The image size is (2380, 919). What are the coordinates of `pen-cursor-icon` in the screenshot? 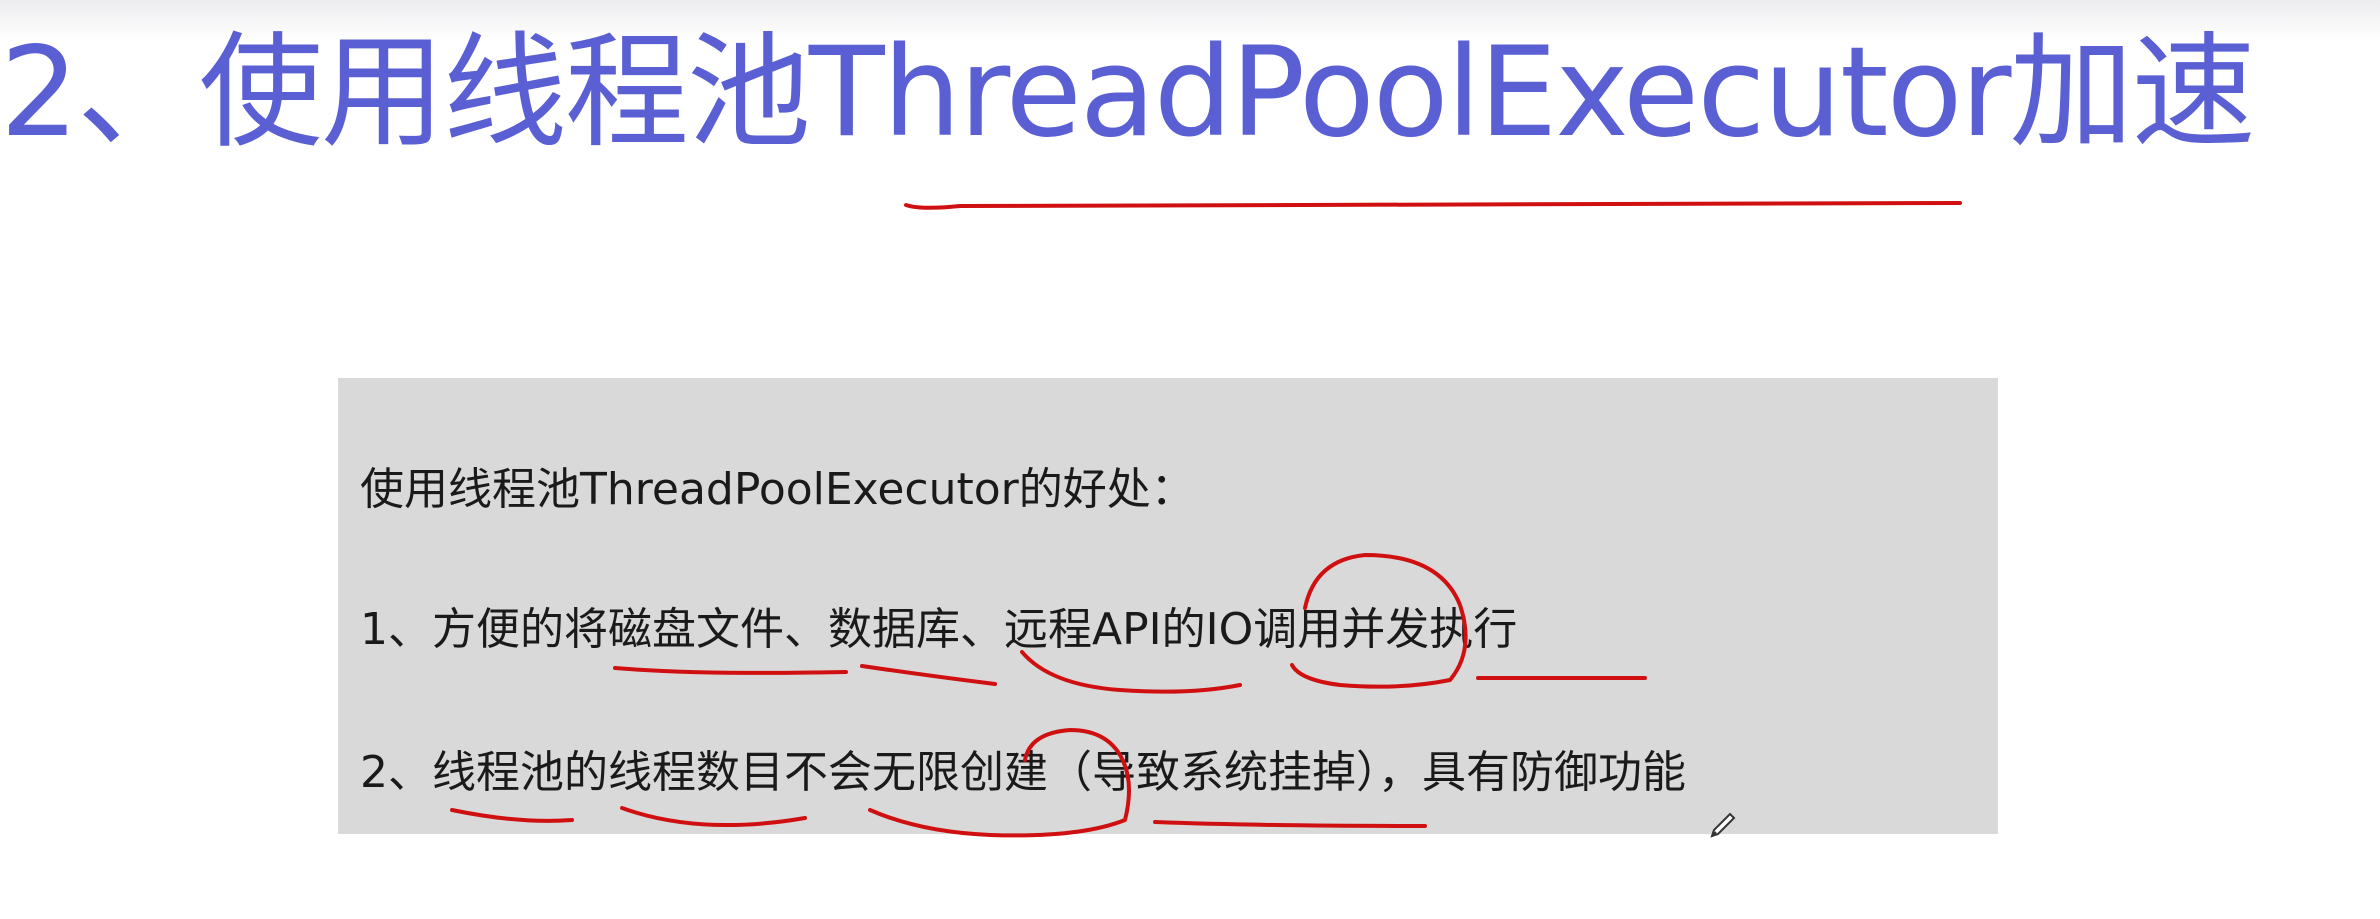 It's located at (1723, 825).